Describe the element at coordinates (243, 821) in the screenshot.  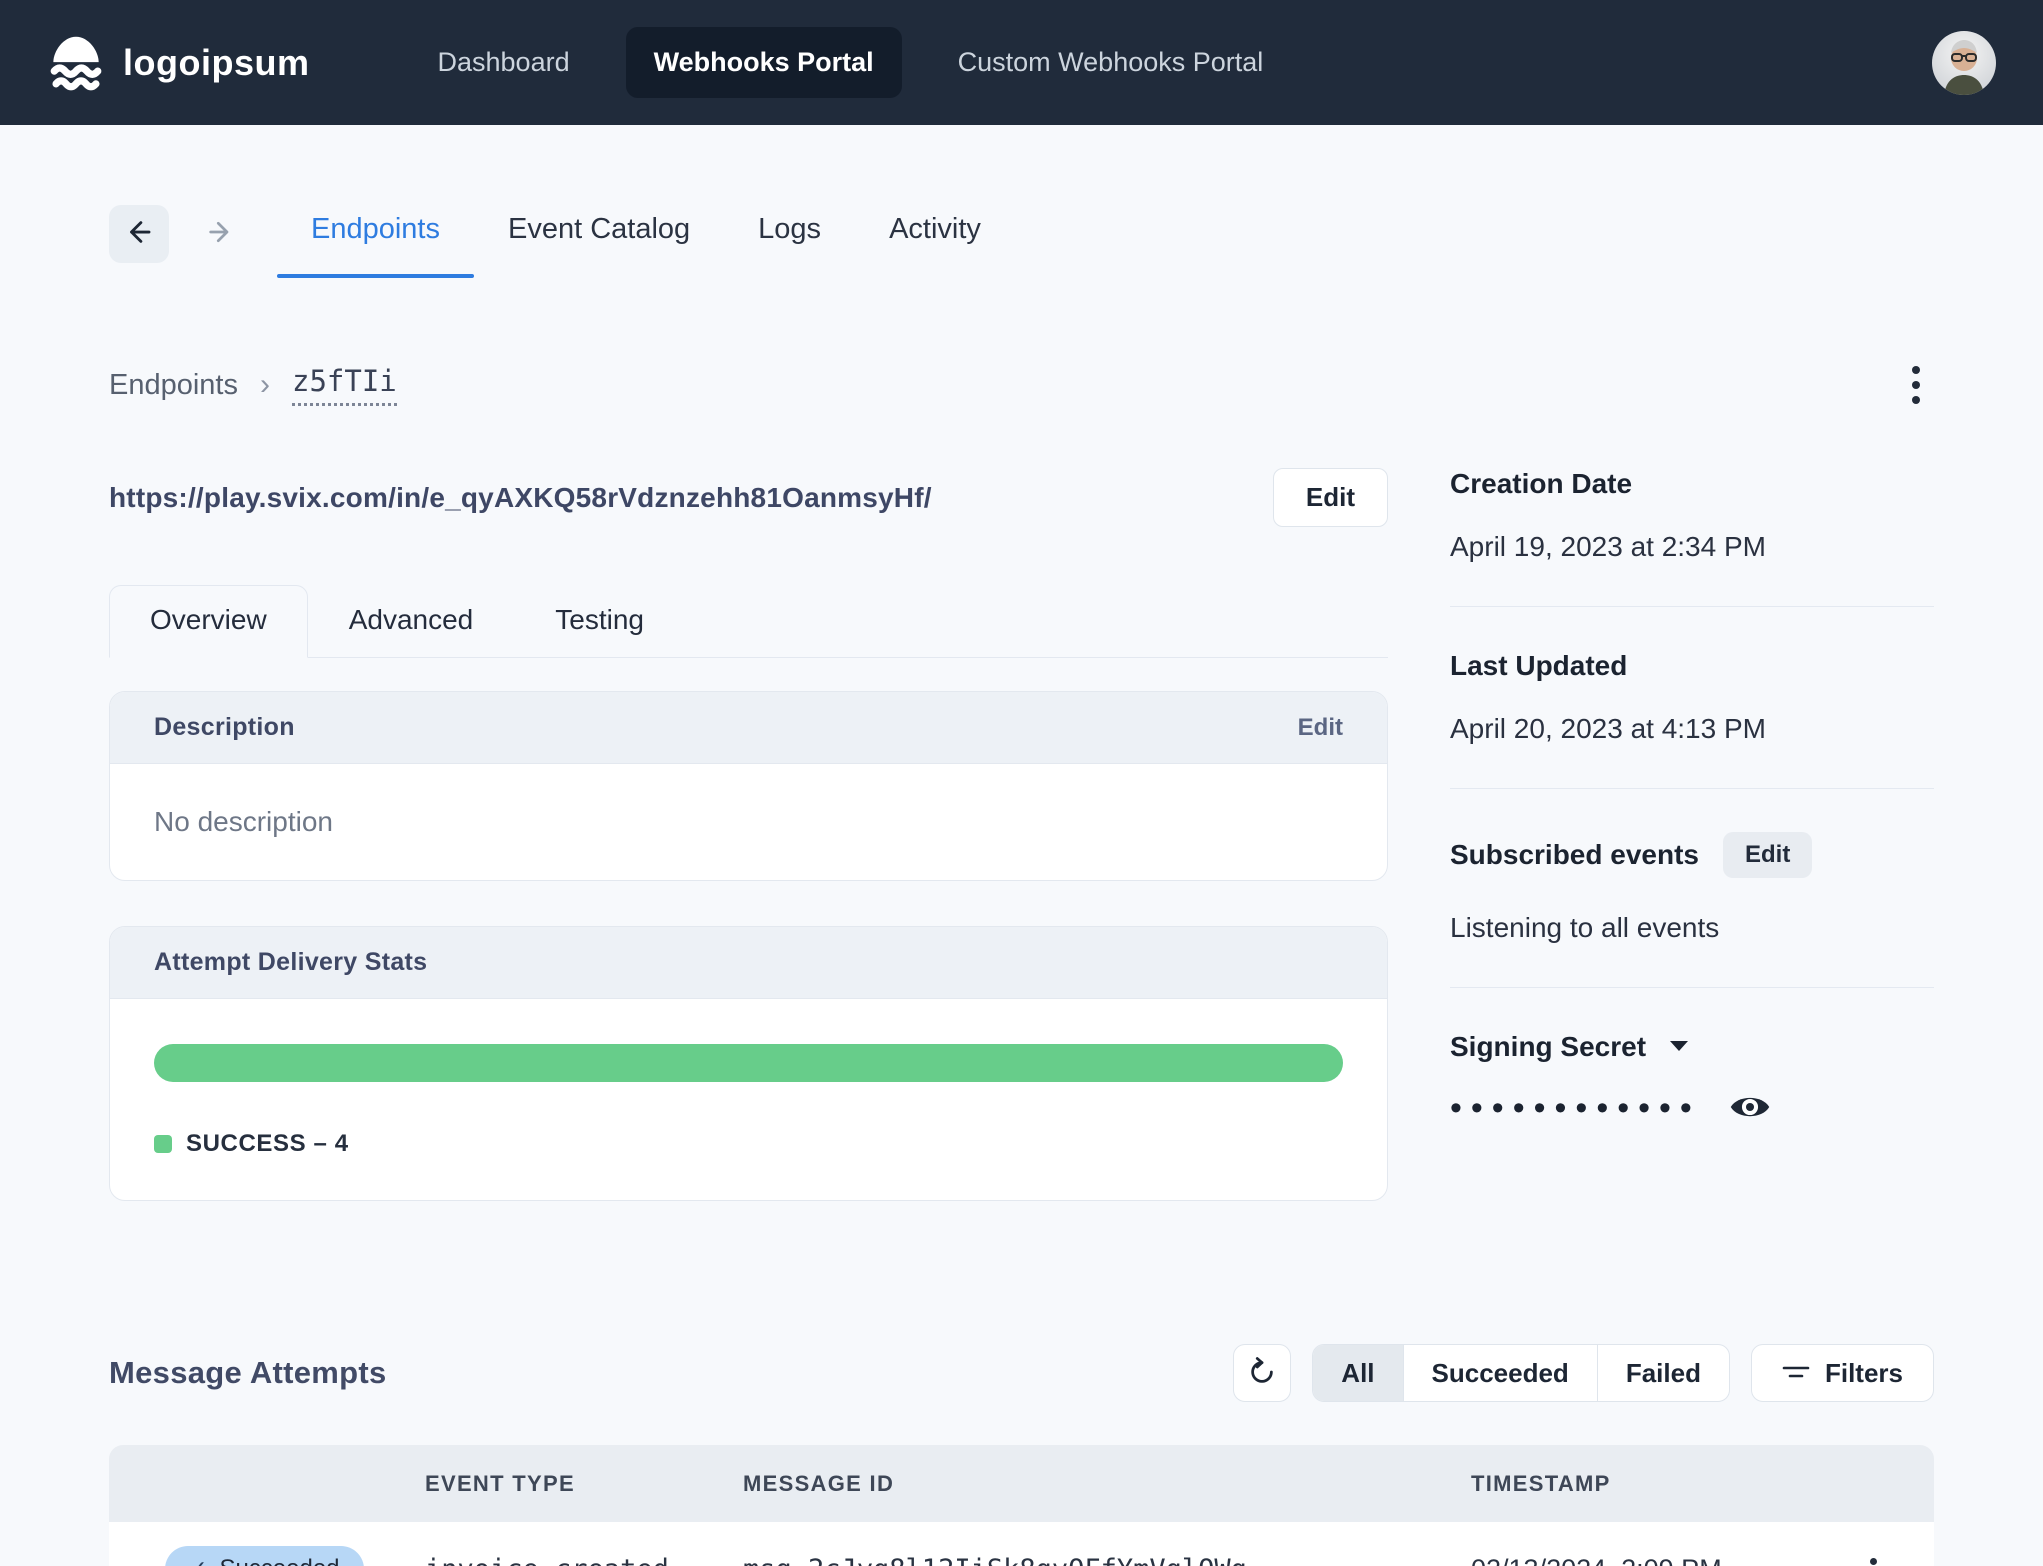
I see `description-empty-text: No description` at that location.